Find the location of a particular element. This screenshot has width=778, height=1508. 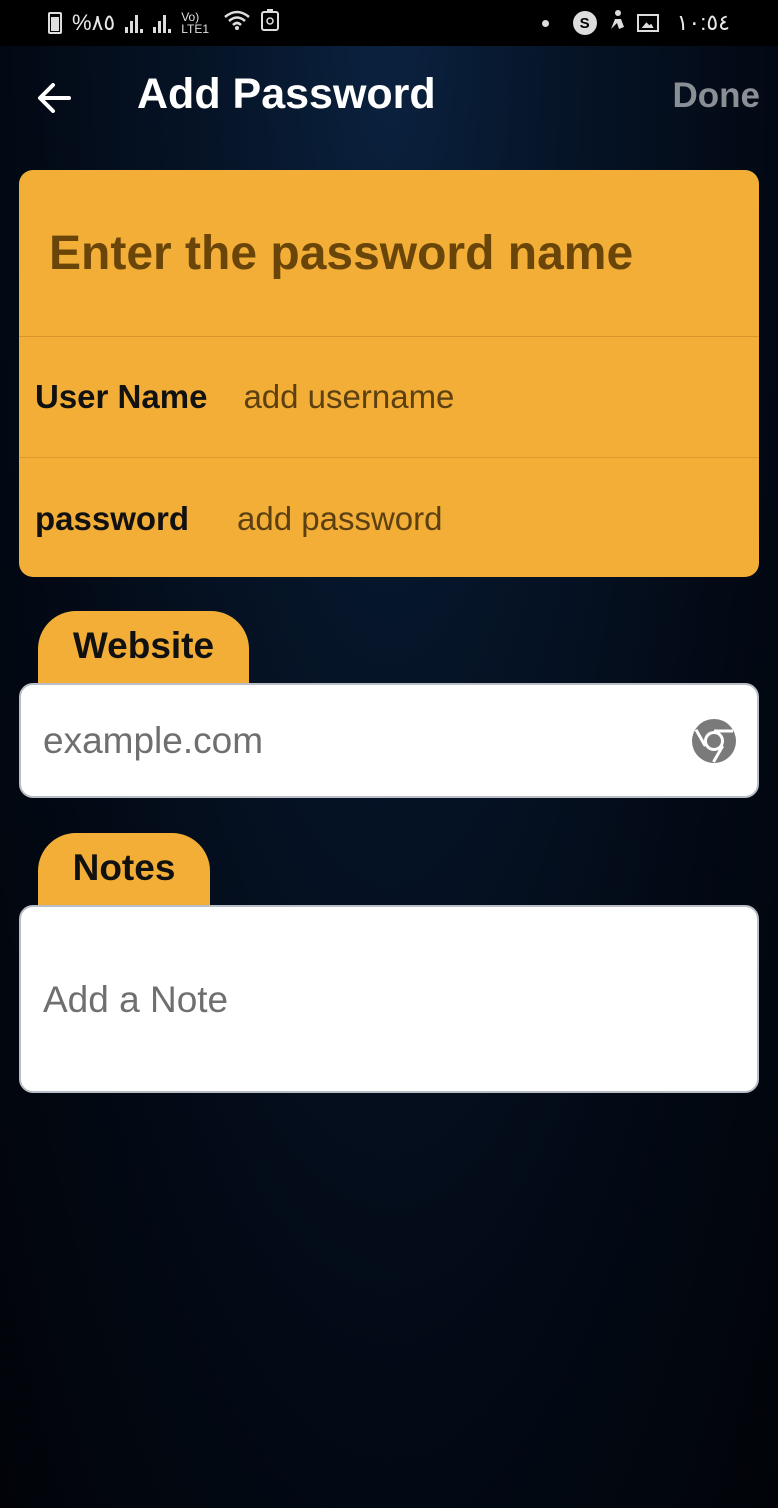

app-header: Add Password Done is located at coordinates (389, 99).